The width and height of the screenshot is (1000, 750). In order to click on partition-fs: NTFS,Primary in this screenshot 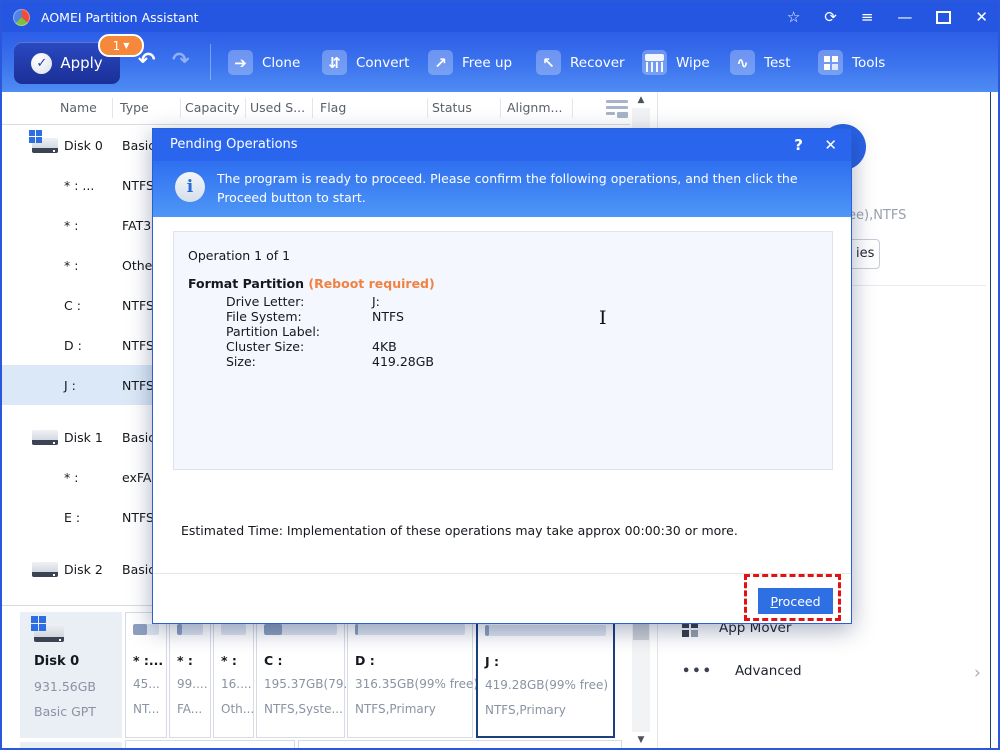, I will do `click(525, 710)`.